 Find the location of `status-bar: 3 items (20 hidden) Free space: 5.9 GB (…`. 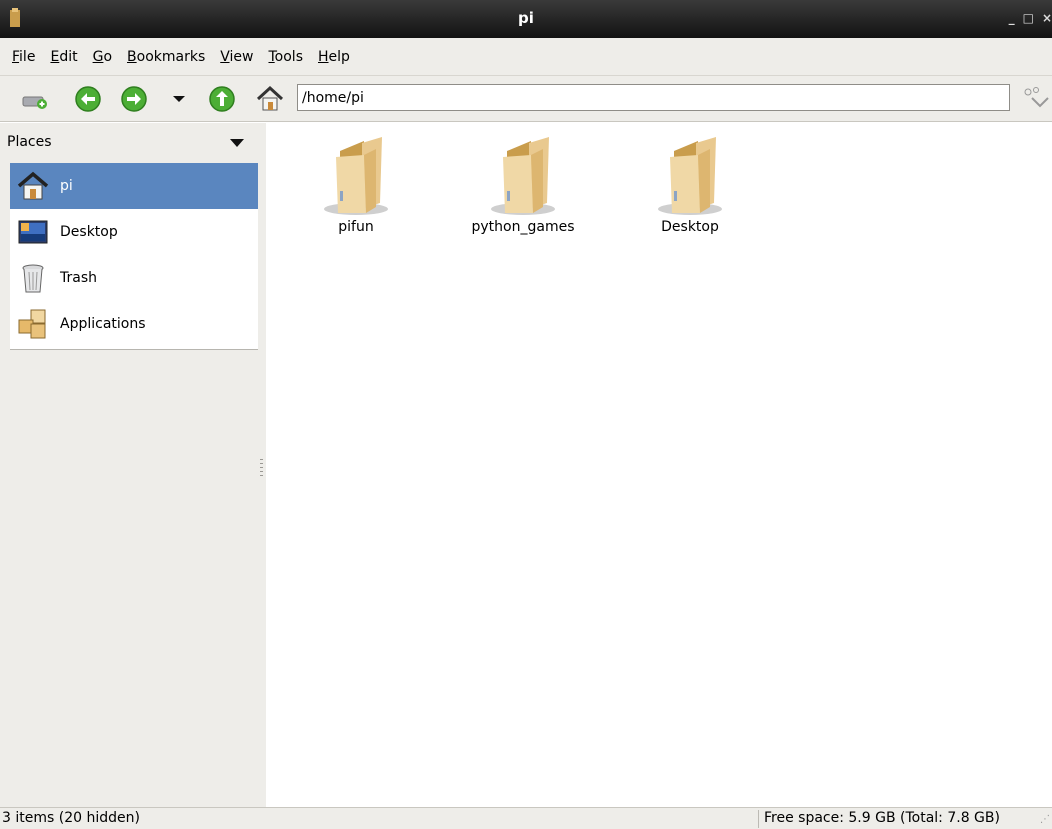

status-bar: 3 items (20 hidden) Free space: 5.9 GB (… is located at coordinates (526, 818).